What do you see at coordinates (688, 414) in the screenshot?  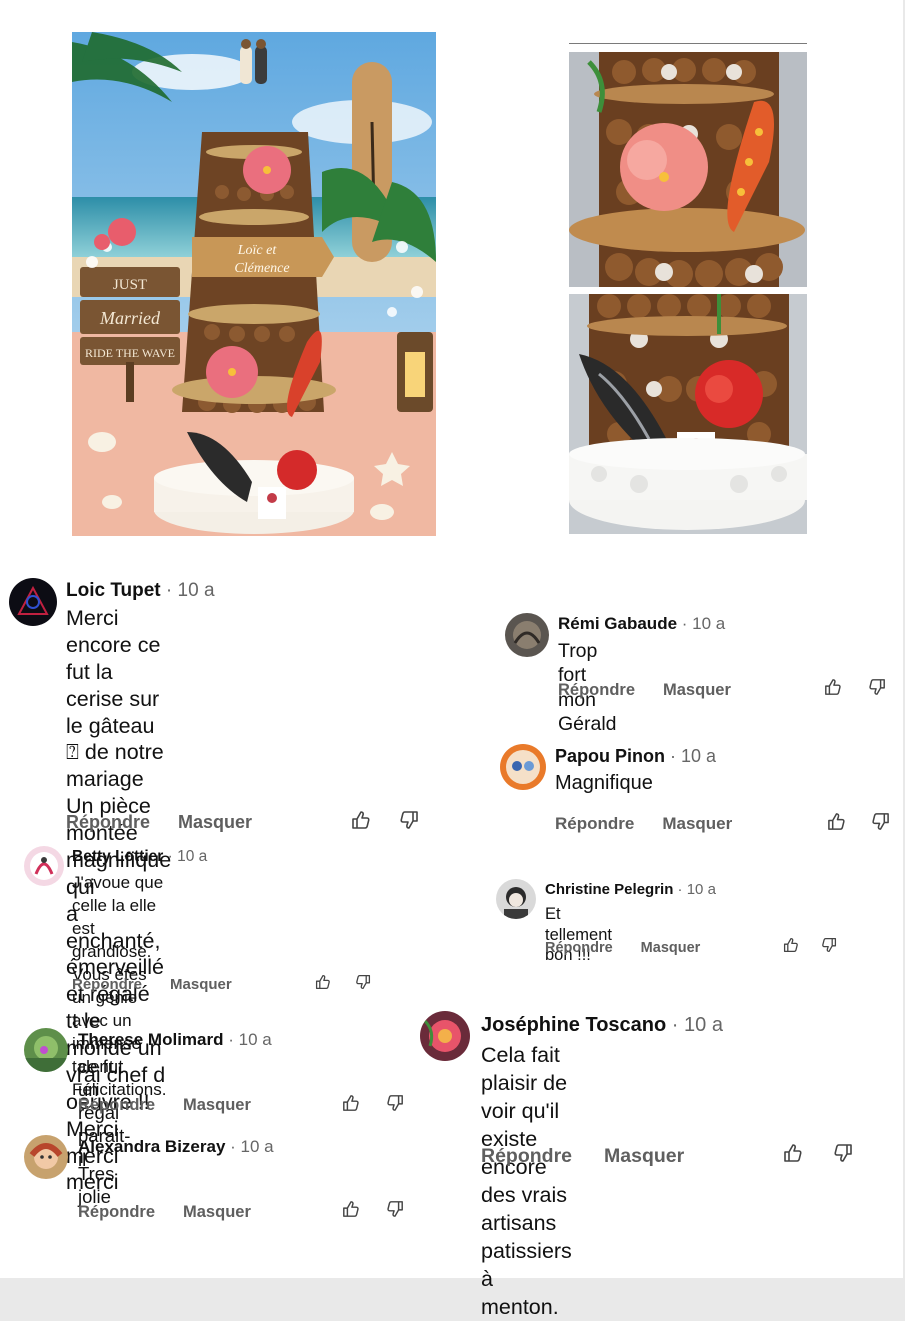 I see `cake-photo-closeup-bottom` at bounding box center [688, 414].